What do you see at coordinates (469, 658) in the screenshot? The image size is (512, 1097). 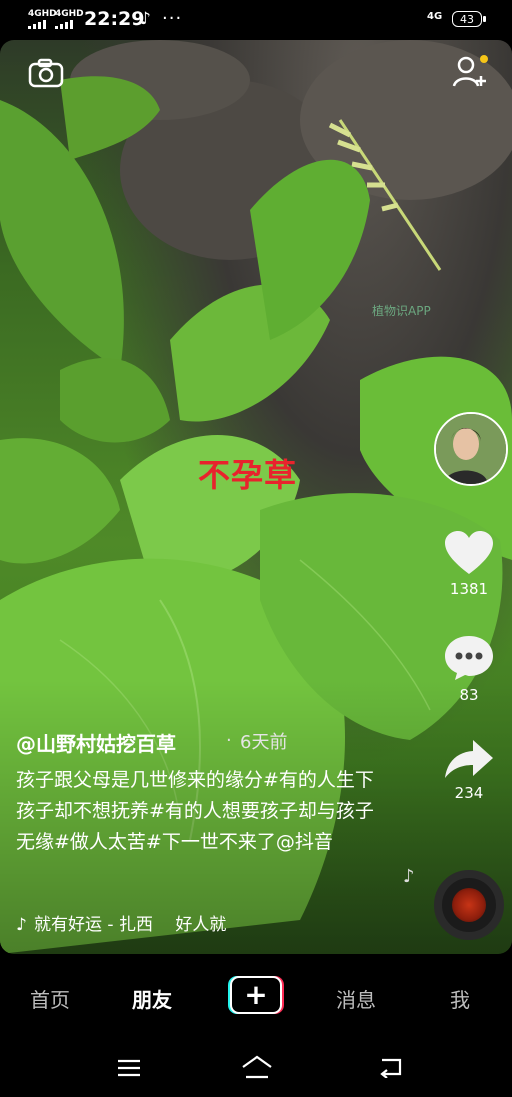 I see `comment-icon` at bounding box center [469, 658].